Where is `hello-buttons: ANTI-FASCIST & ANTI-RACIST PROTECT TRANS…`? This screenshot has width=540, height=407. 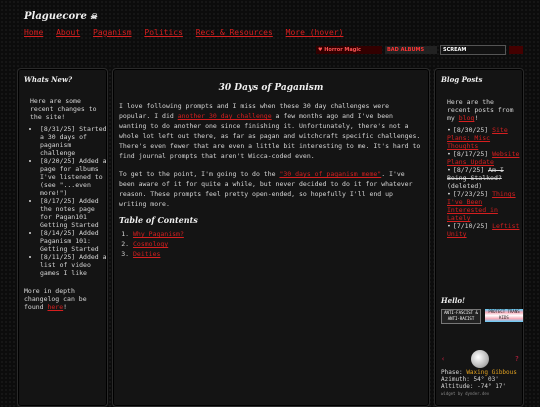 hello-buttons: ANTI-FASCIST & ANTI-RACIST PROTECT TRANS… is located at coordinates (482, 316).